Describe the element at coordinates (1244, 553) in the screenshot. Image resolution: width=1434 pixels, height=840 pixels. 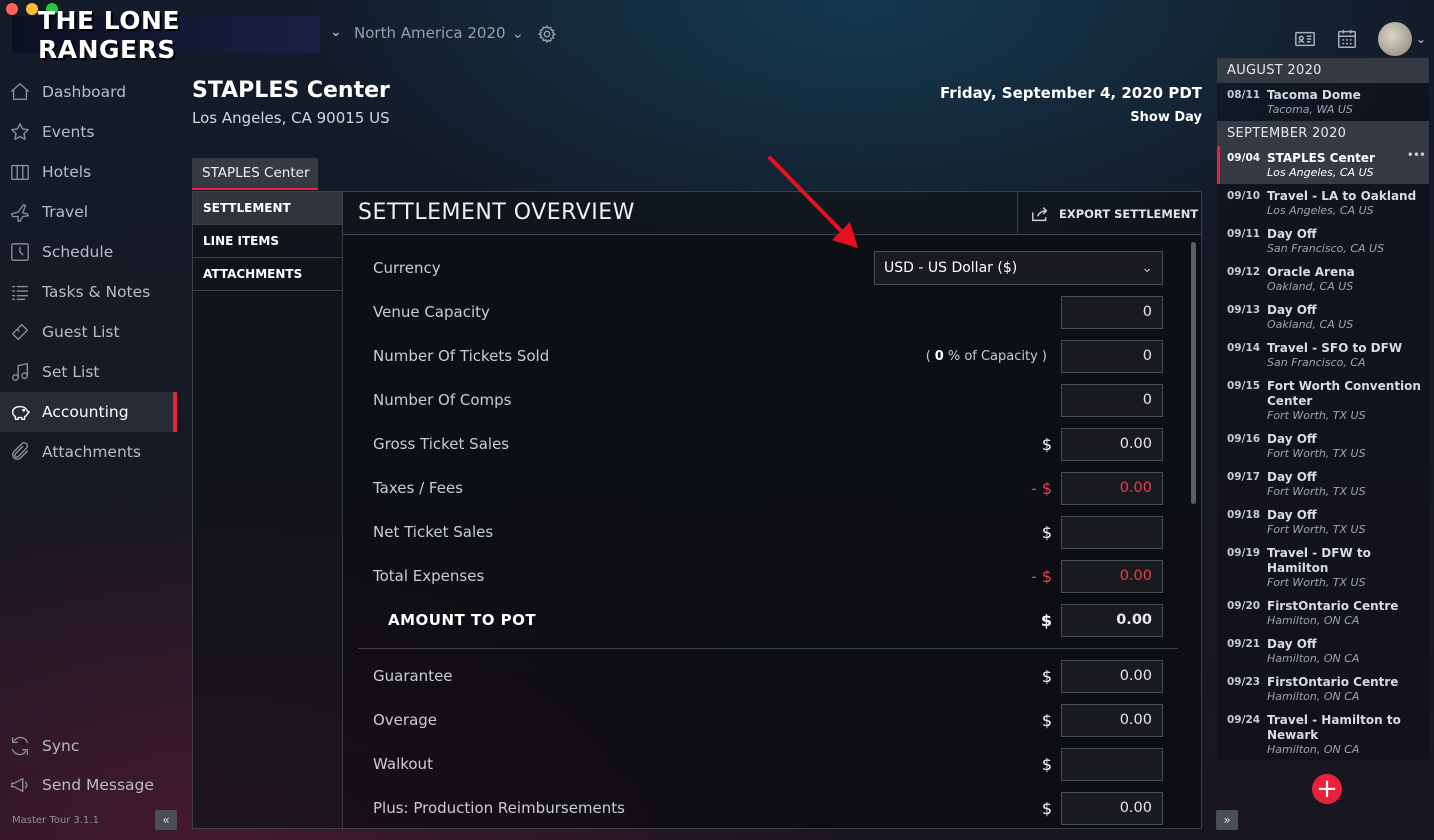
I see `event-date: 09/19` at that location.